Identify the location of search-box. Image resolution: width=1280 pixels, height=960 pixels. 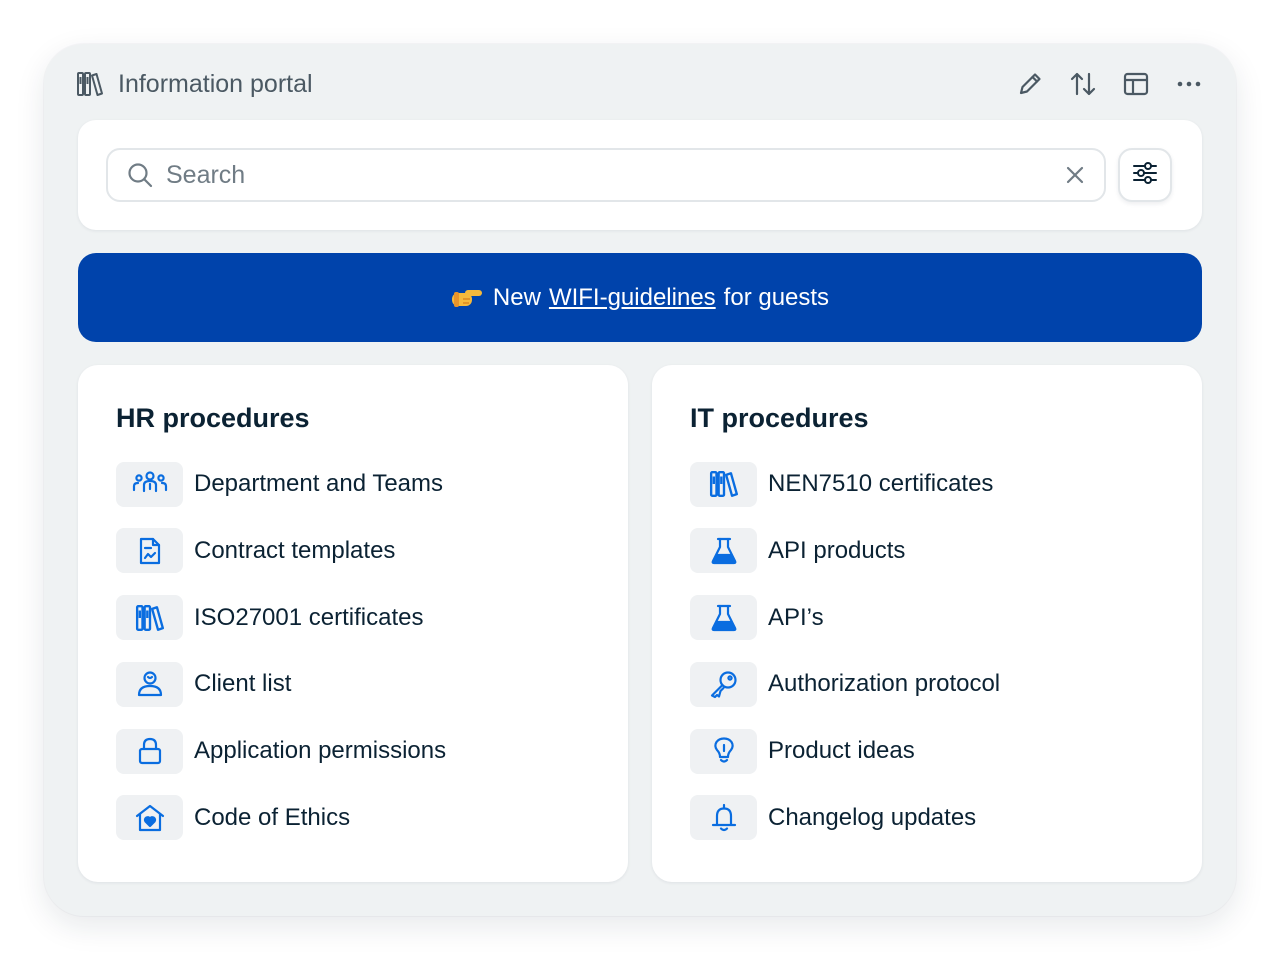
(606, 175).